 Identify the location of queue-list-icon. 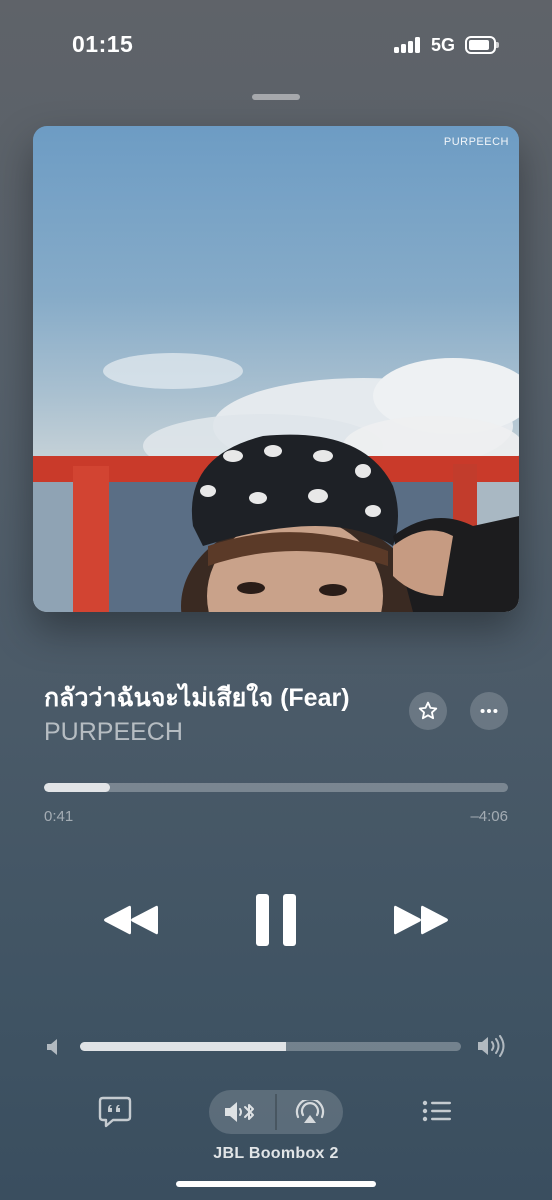
(436, 1111).